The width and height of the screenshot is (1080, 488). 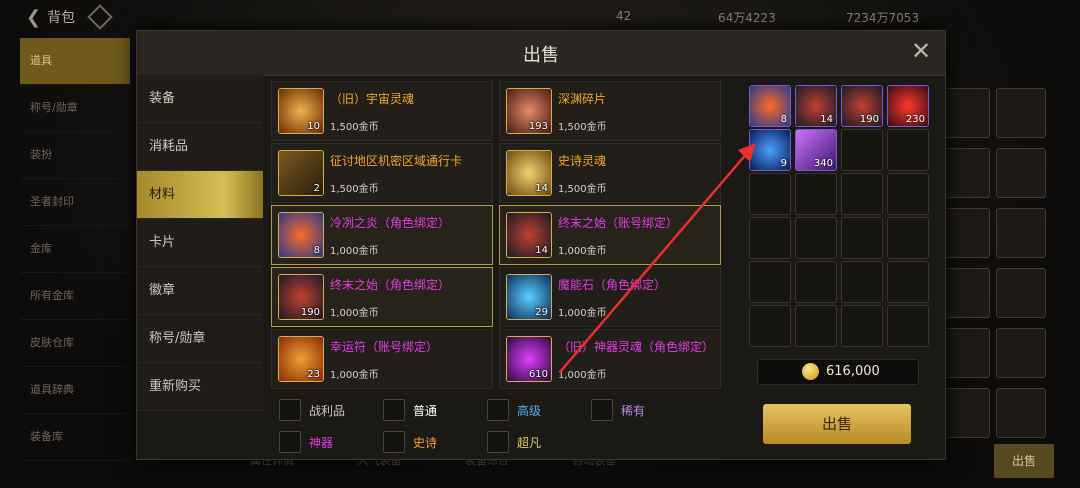 I want to click on filter-checkbox: 神器, so click(x=306, y=442).